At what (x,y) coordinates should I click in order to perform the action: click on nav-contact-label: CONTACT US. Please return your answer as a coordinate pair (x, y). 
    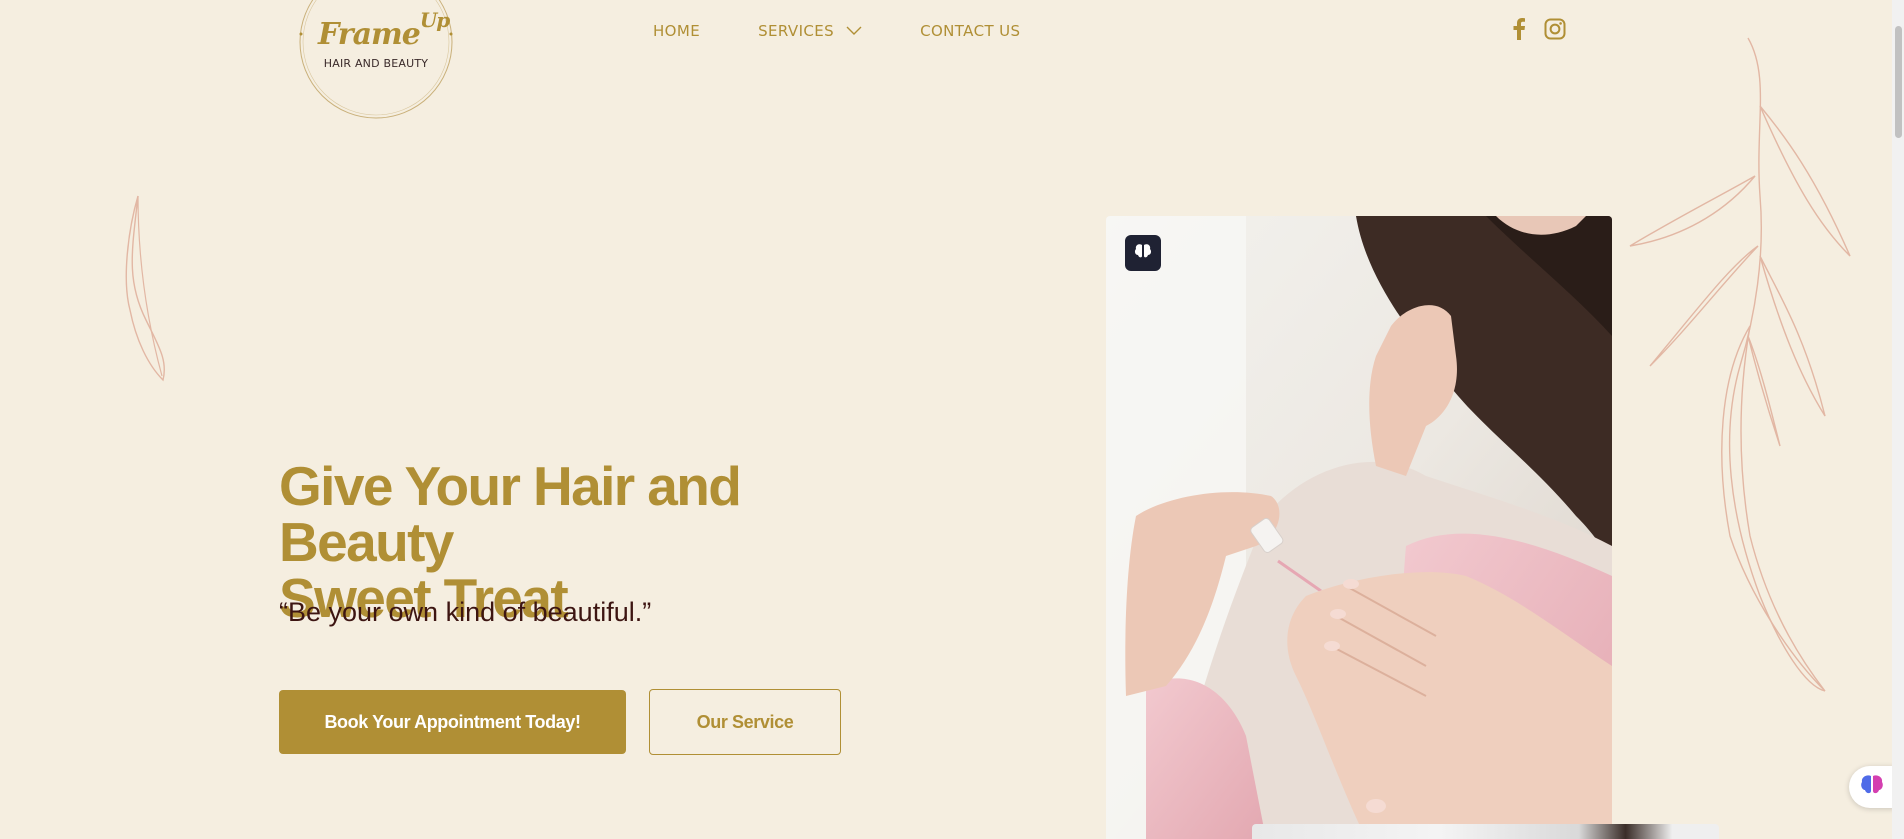
    Looking at the image, I should click on (970, 31).